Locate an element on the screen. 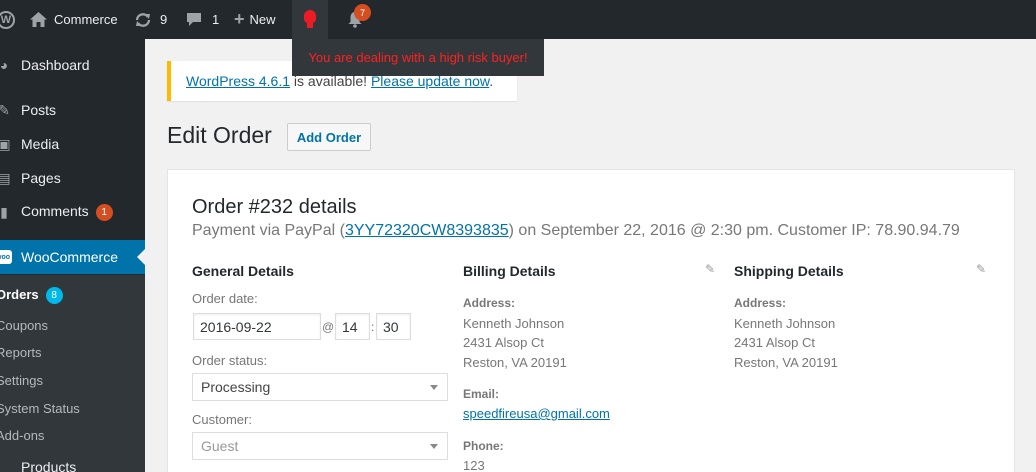 The height and width of the screenshot is (472, 1036). billing-address-label: Address: is located at coordinates (489, 303).